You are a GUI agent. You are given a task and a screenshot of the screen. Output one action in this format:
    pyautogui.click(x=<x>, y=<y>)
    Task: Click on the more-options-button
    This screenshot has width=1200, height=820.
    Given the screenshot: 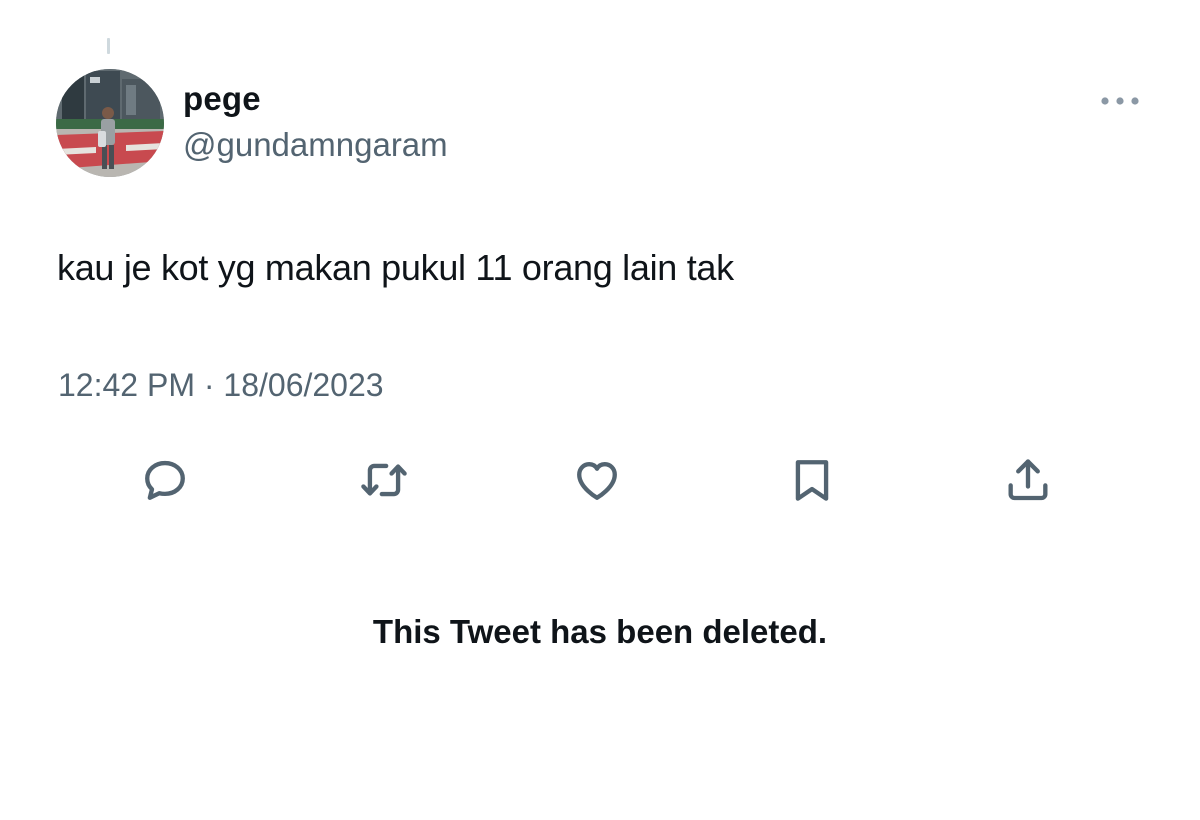 What is the action you would take?
    pyautogui.click(x=1120, y=101)
    